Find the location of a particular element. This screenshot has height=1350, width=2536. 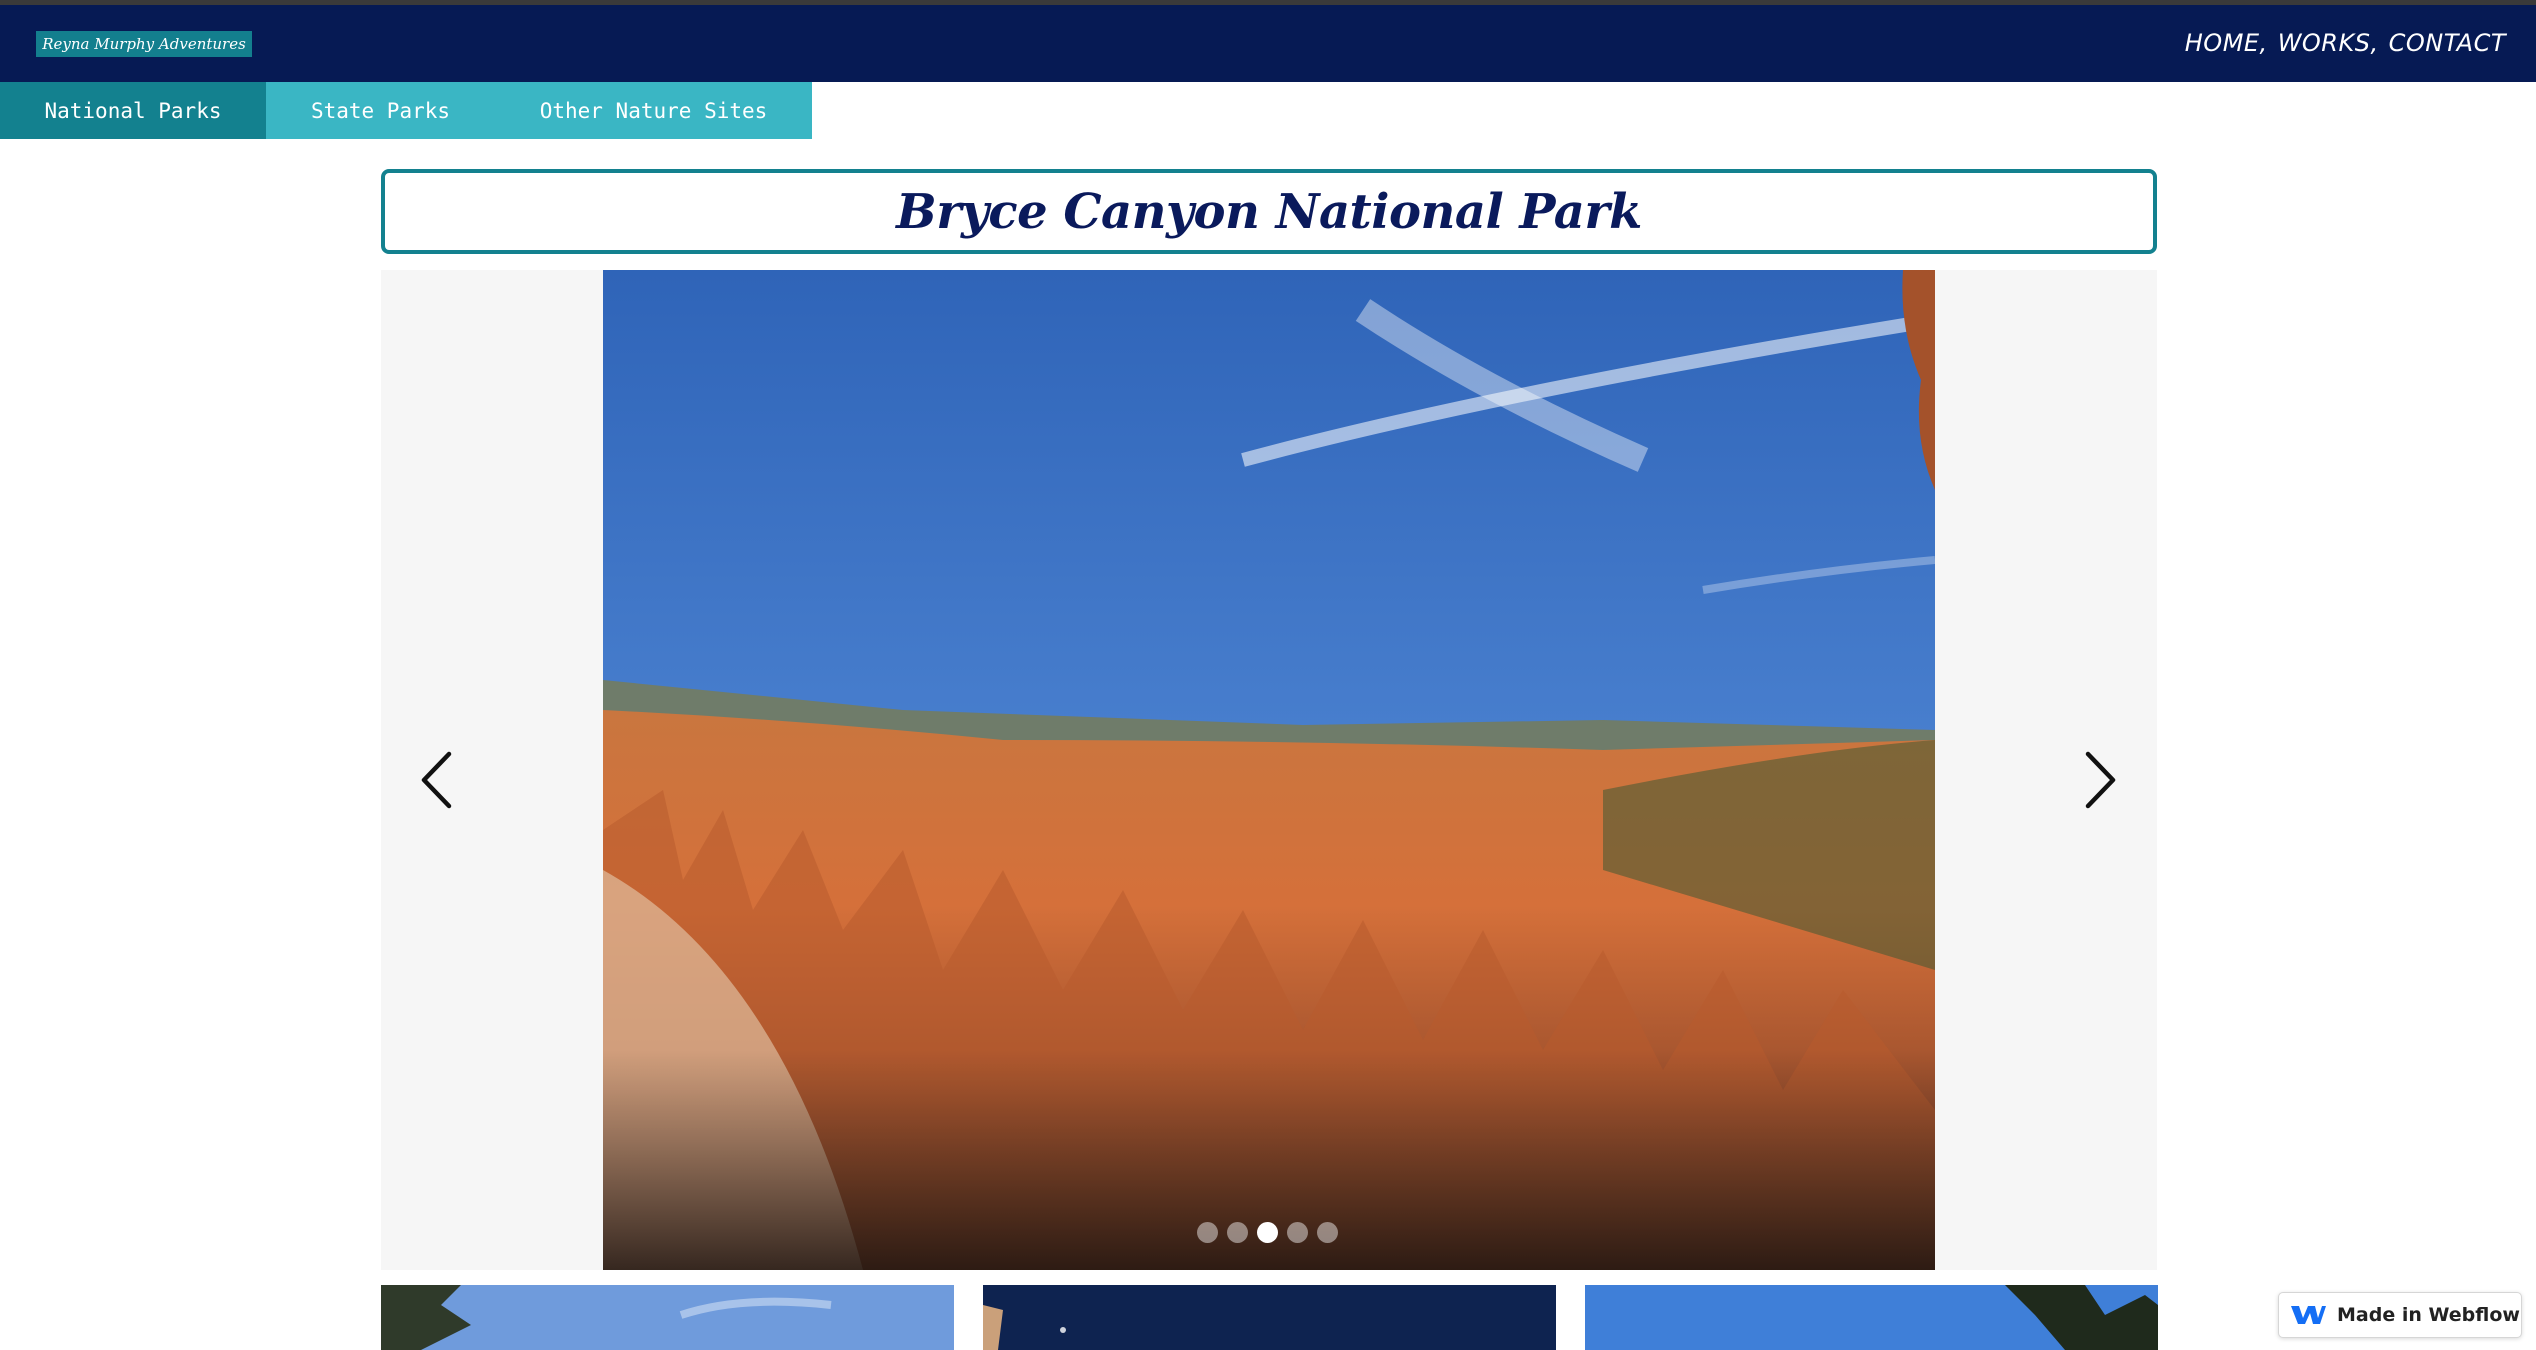

tab-other-nature-sites: Other Nature Sites is located at coordinates (653, 110).